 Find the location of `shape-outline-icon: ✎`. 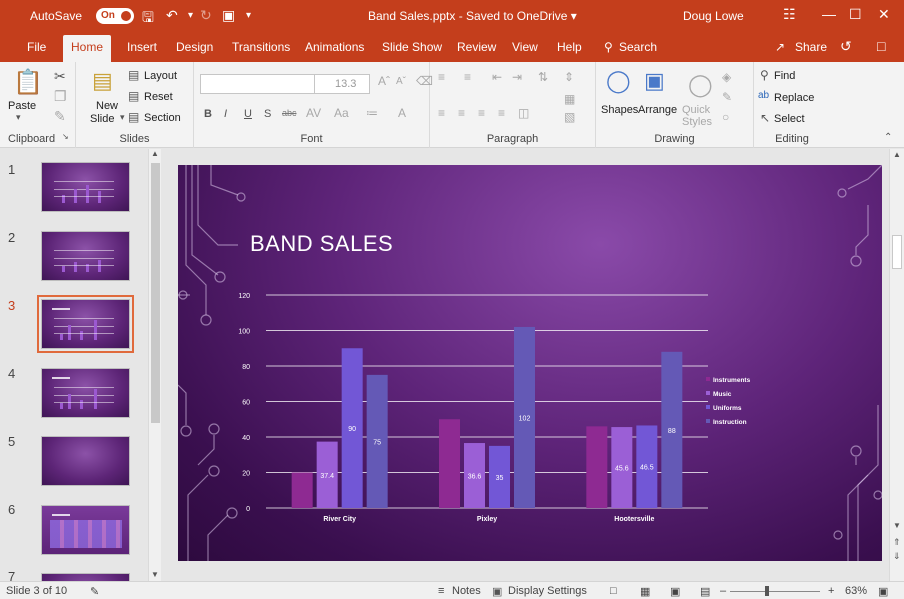

shape-outline-icon: ✎ is located at coordinates (727, 97).